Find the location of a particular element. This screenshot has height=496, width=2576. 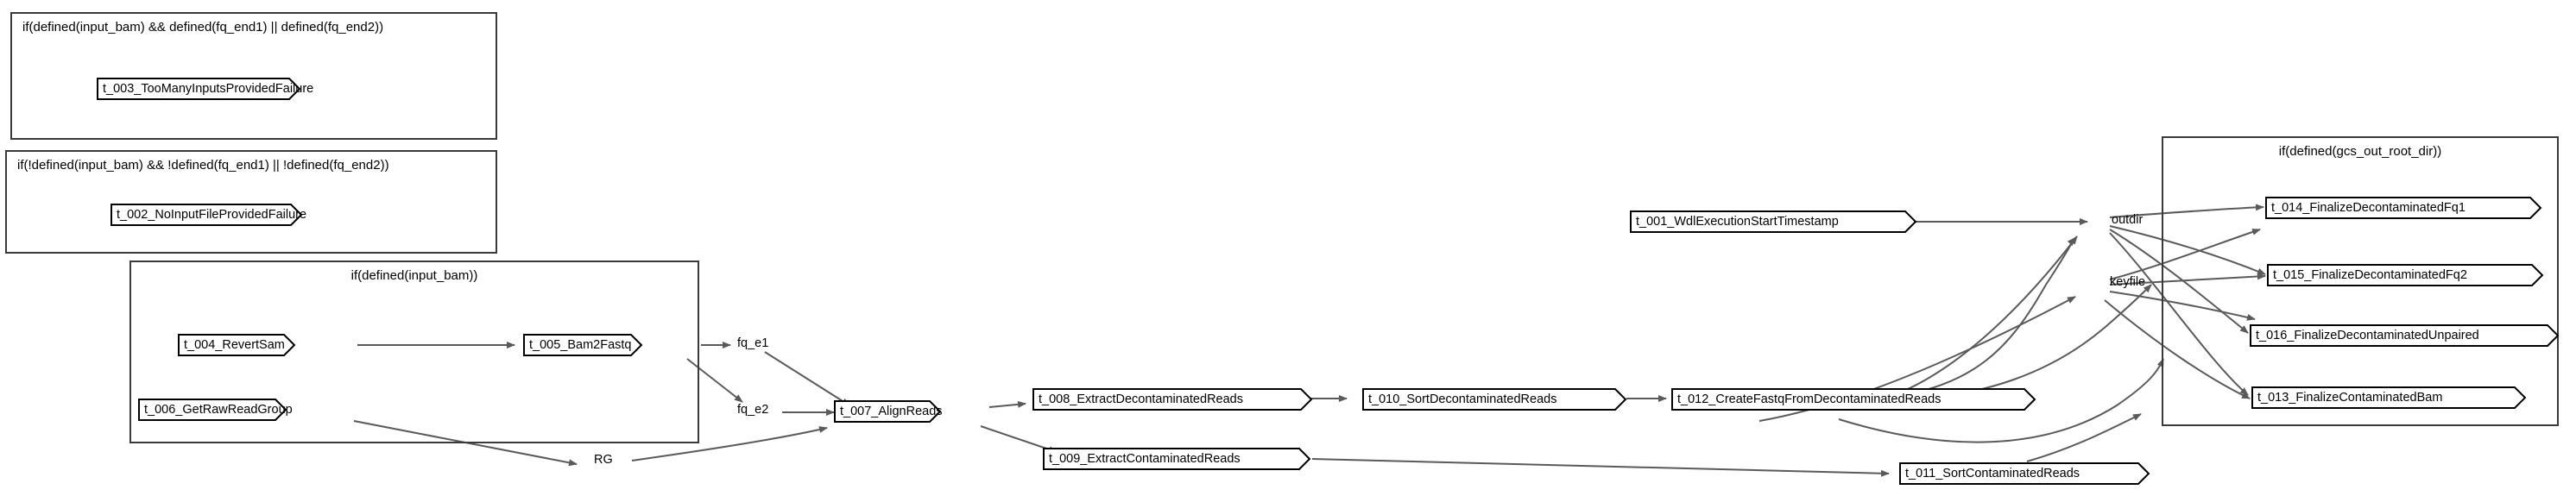

node-label: t_003_TooManyInputsProvidedFailure is located at coordinates (208, 89).